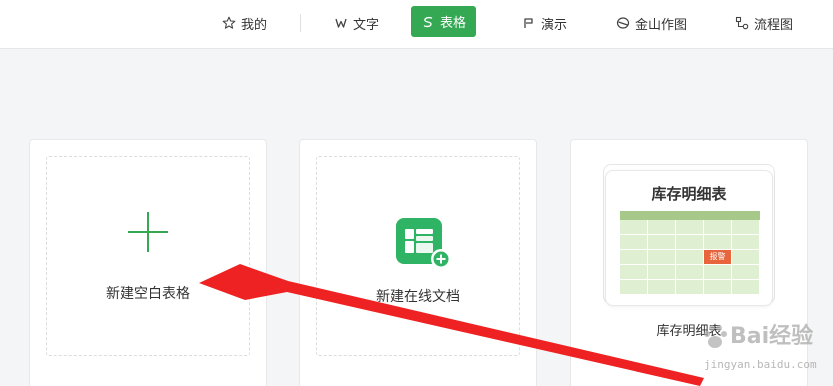 The width and height of the screenshot is (833, 386). I want to click on top-navigation: 我的 文字 表格 演示 金山作图 流程图, so click(416, 24).